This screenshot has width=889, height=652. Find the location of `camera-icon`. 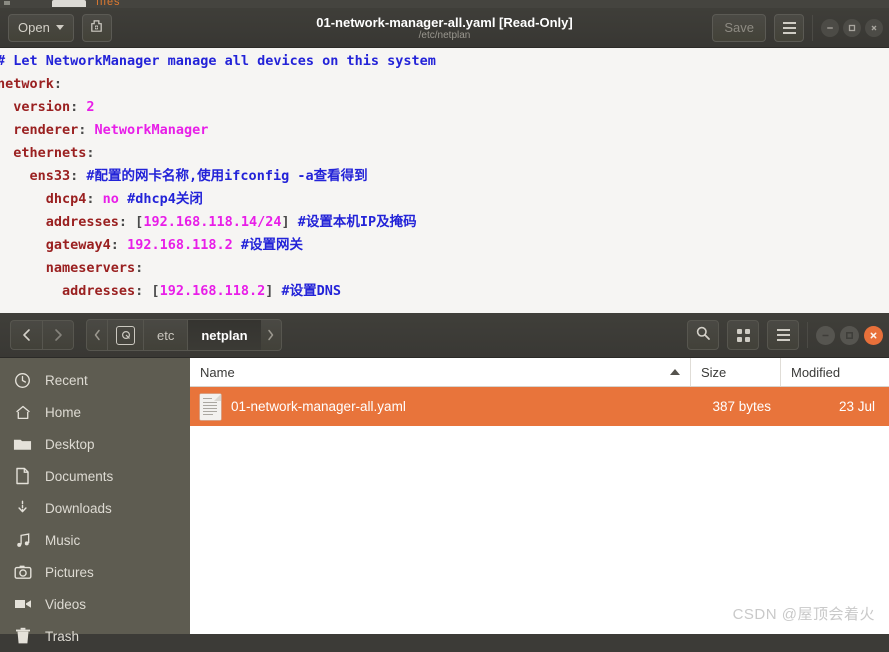

camera-icon is located at coordinates (22, 572).